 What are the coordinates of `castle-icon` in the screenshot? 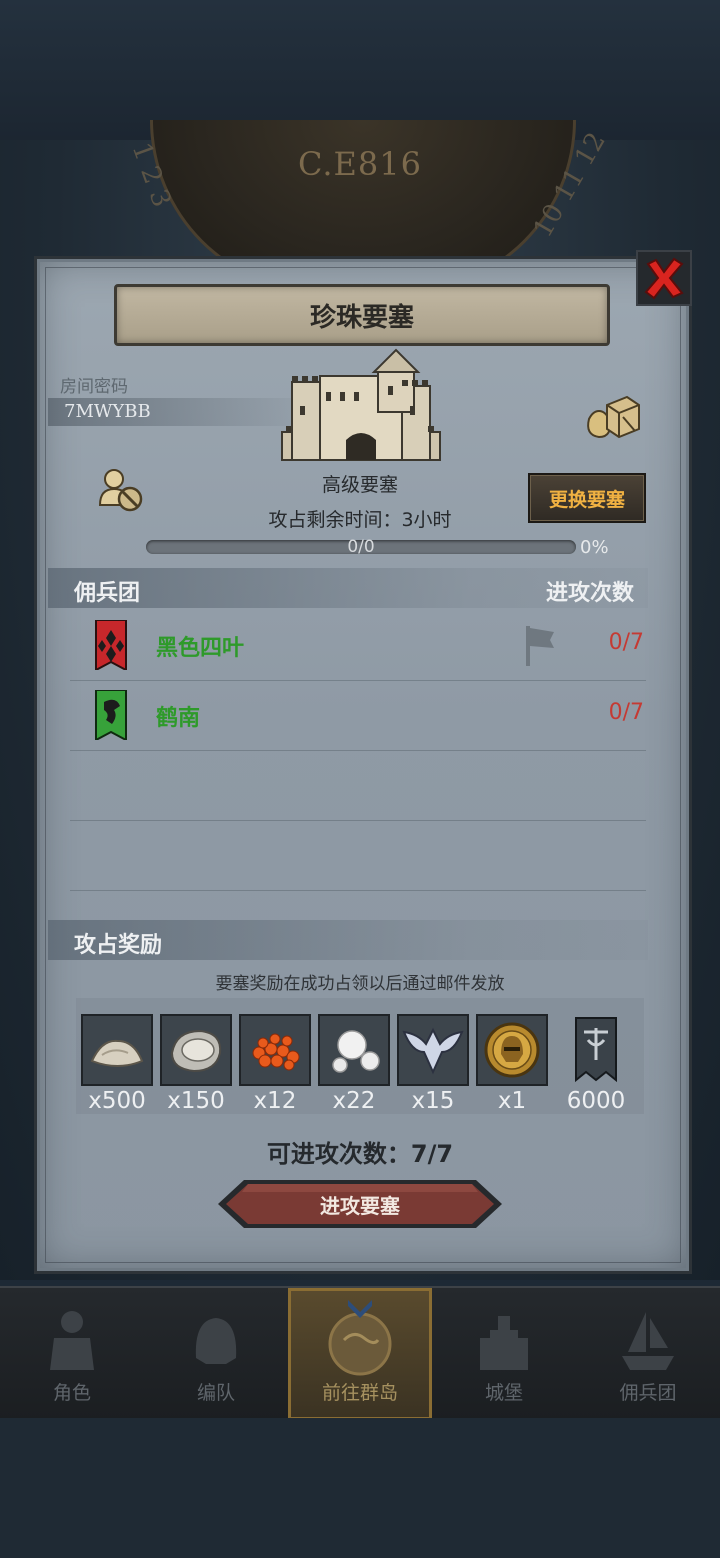 It's located at (361, 404).